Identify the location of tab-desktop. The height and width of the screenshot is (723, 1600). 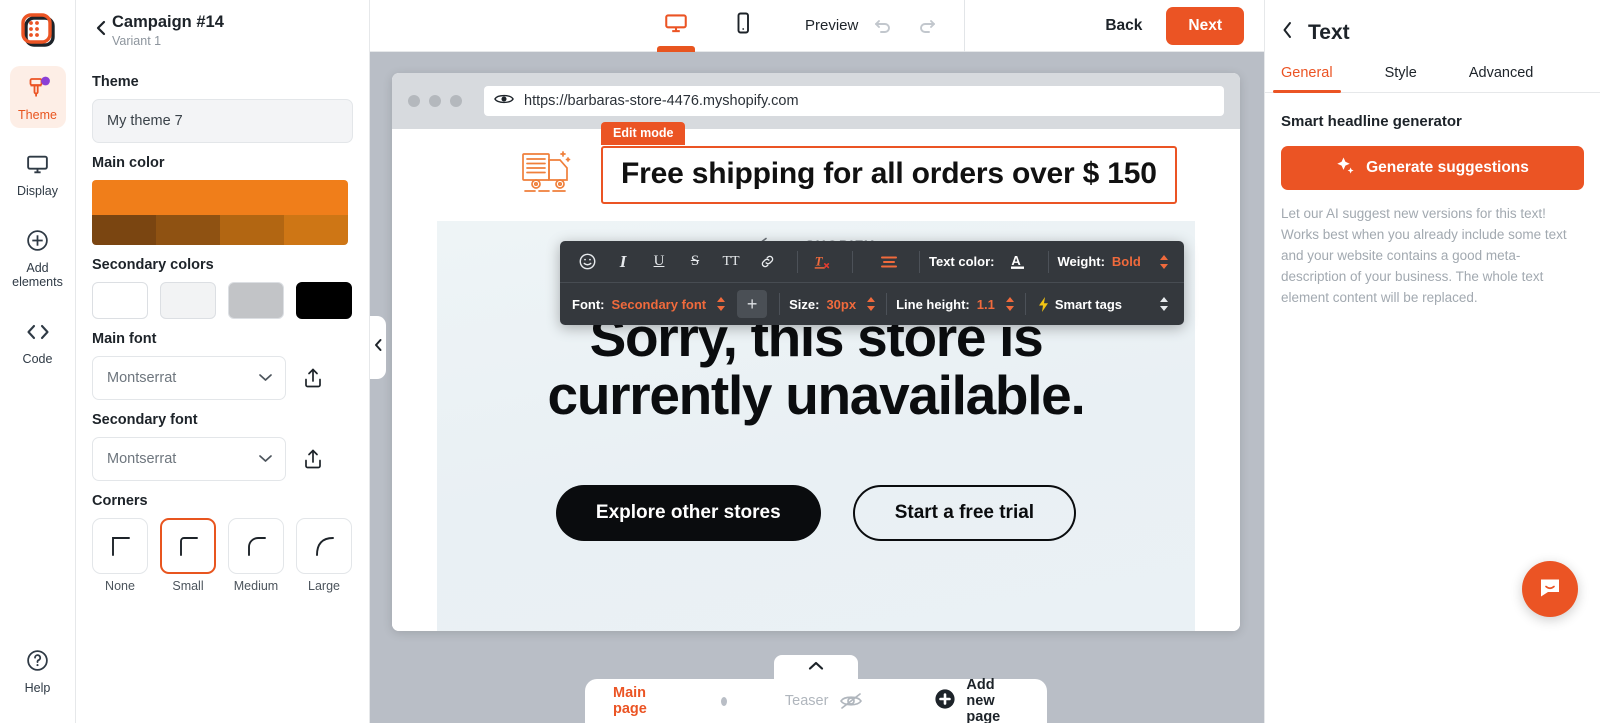
(676, 26).